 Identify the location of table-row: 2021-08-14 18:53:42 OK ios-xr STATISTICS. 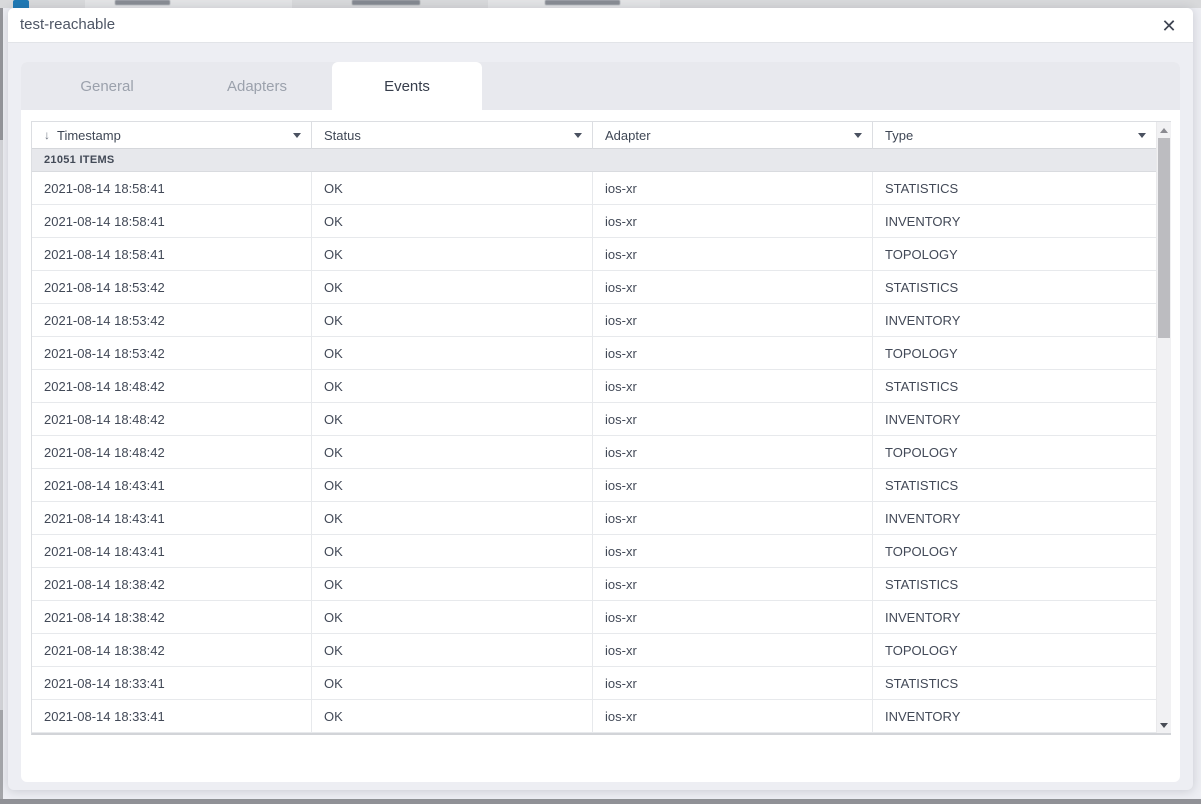
(594, 287).